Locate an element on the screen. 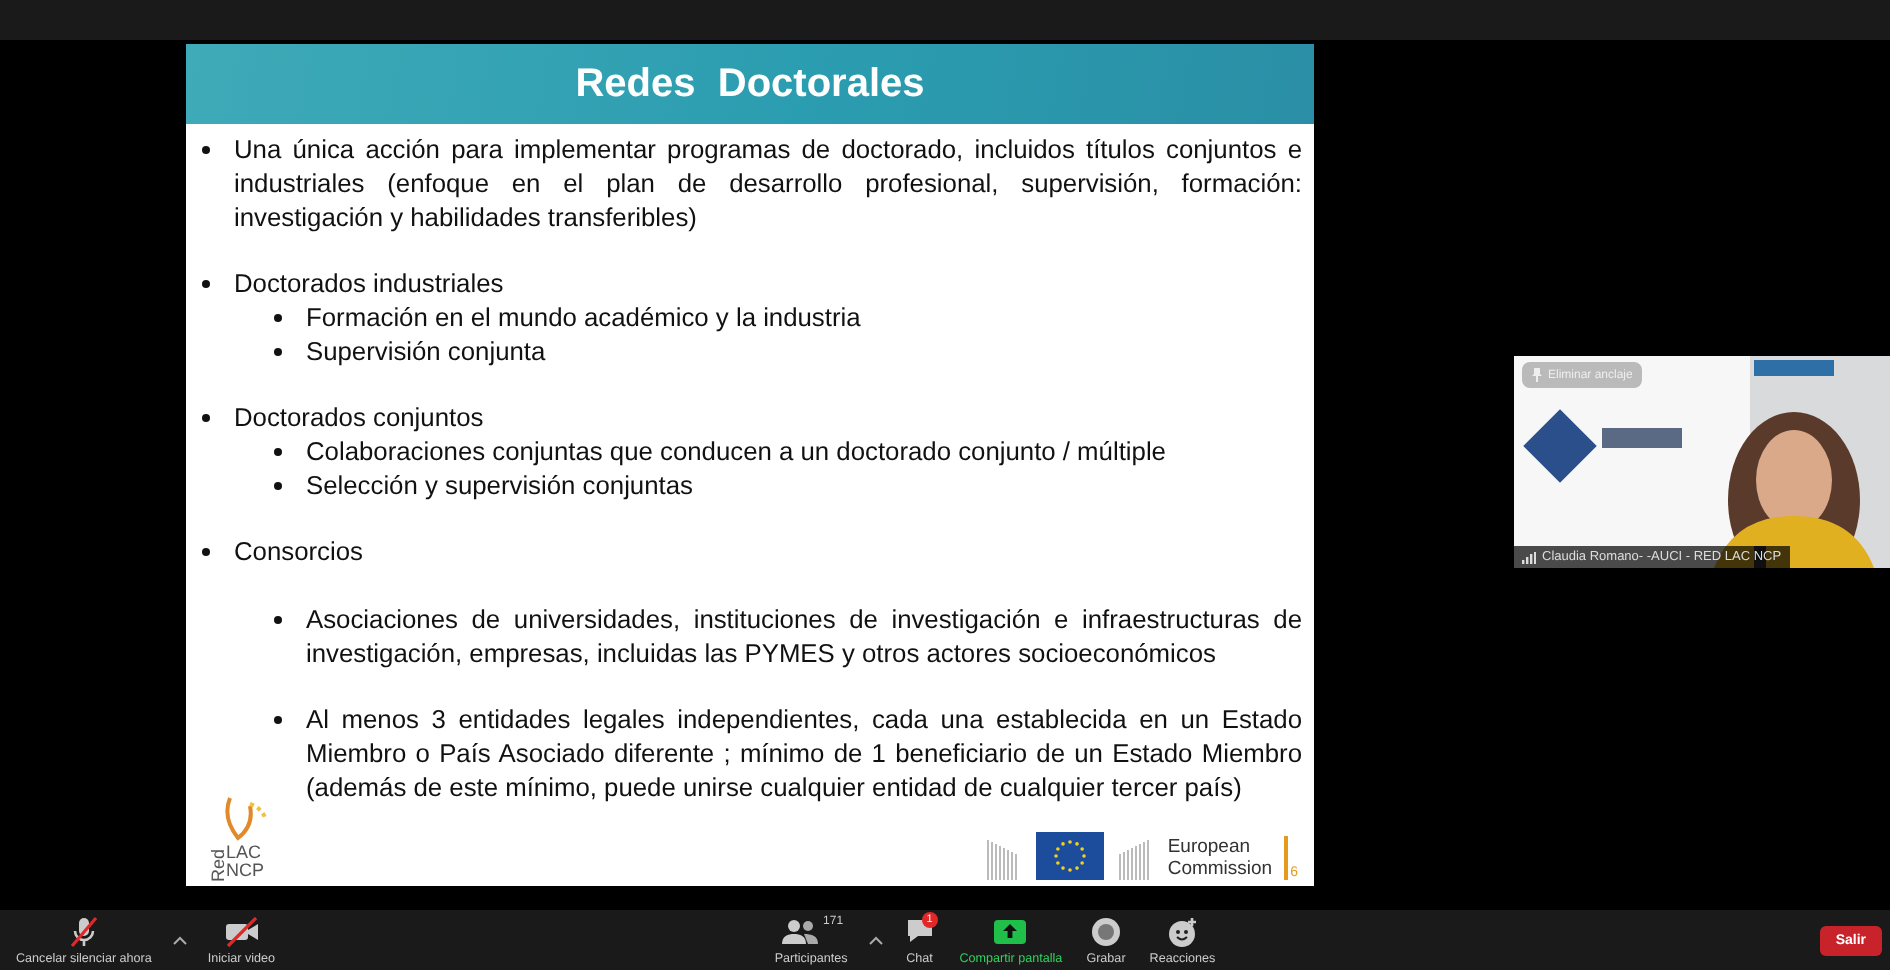 This screenshot has width=1890, height=970. sub-bullet-text: Selección y supervisión conjuntas is located at coordinates (500, 485).